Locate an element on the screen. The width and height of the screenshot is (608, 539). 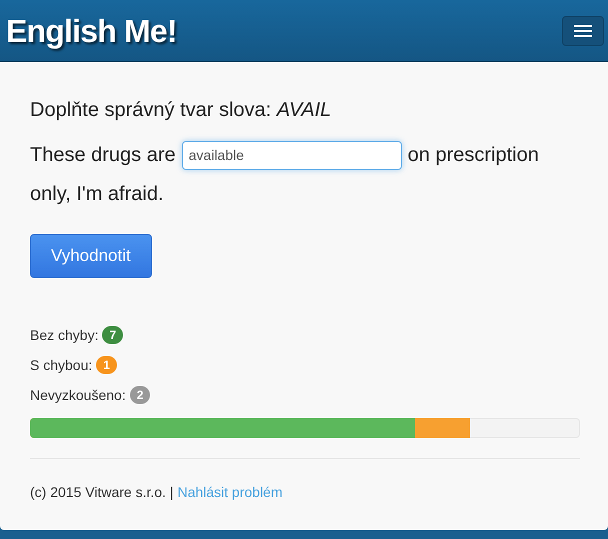
copyright-text: (c) 2015 Vitware s.r.o. | is located at coordinates (102, 492).